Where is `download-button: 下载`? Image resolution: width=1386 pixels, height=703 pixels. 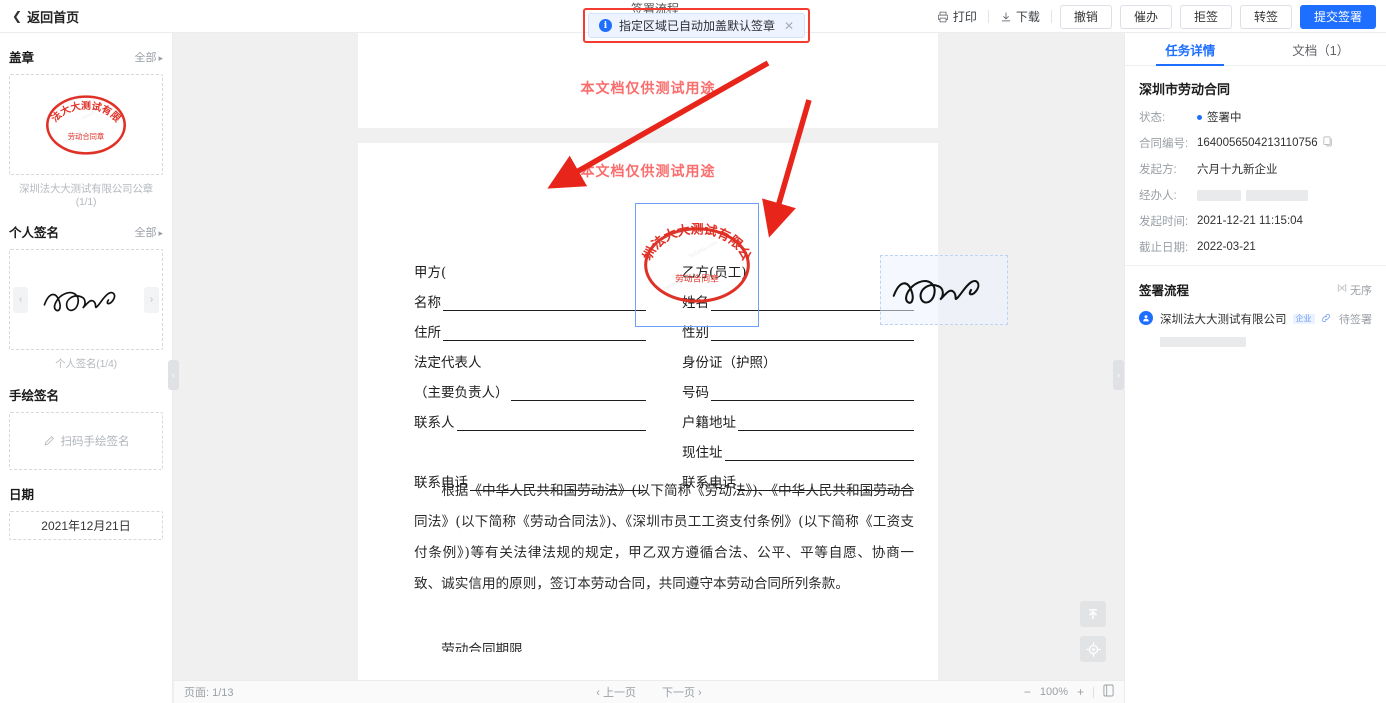 download-button: 下载 is located at coordinates (1020, 17).